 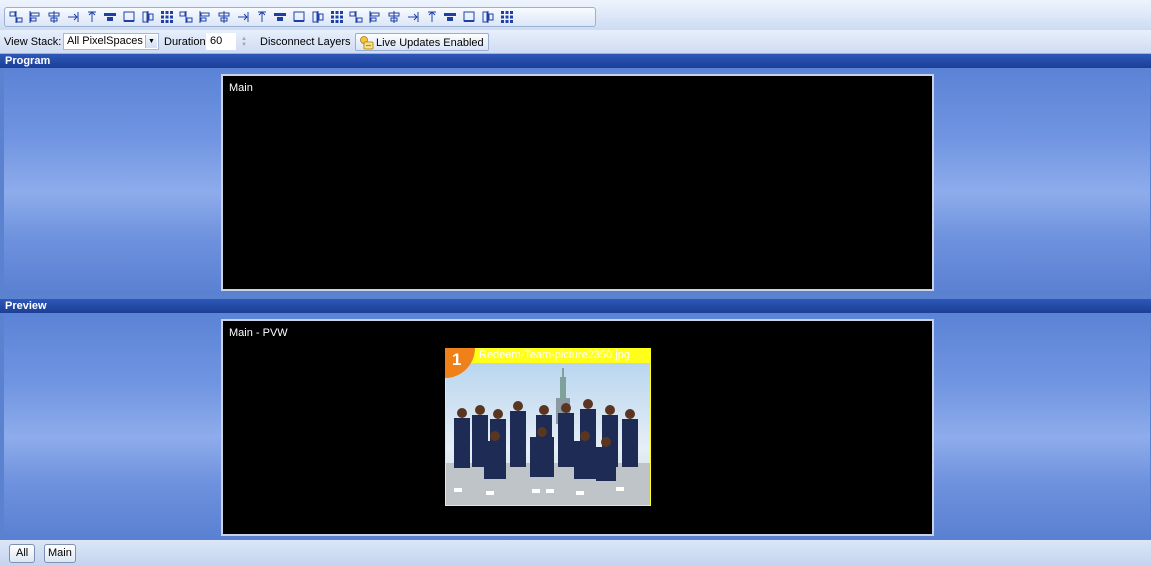 What do you see at coordinates (35, 17) in the screenshot?
I see `align-left-edges-icon` at bounding box center [35, 17].